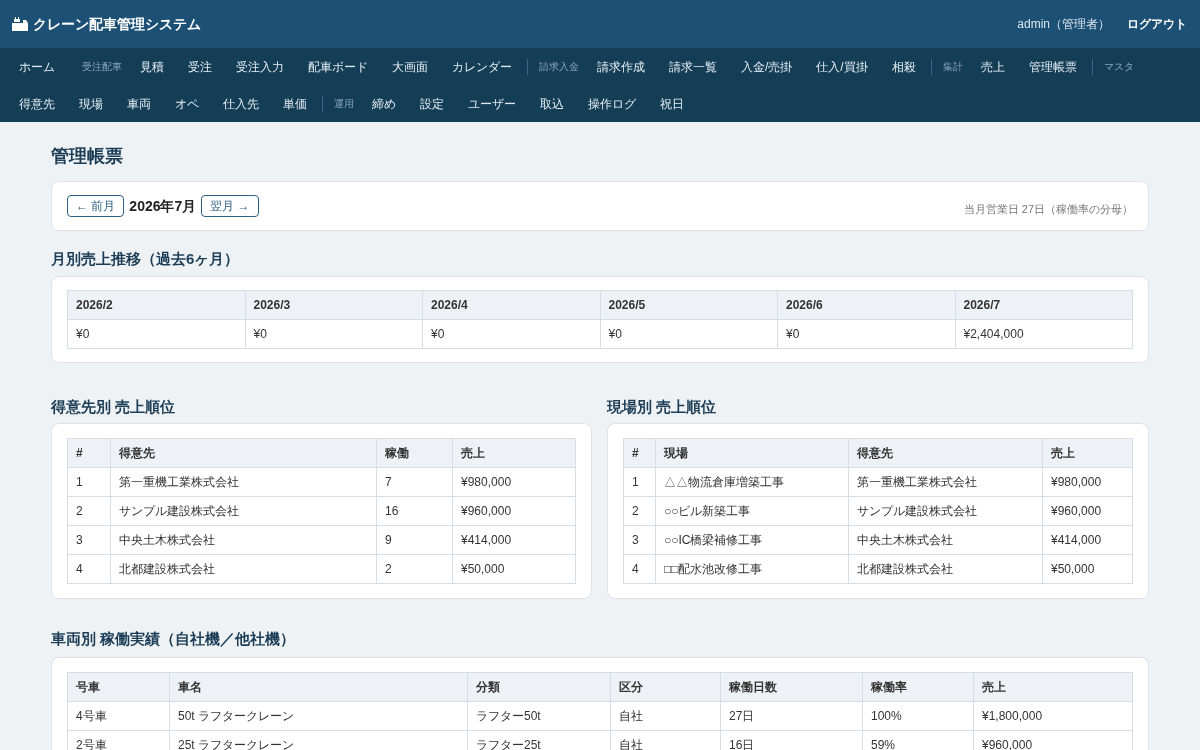 This screenshot has height=750, width=1200. What do you see at coordinates (91, 103) in the screenshot?
I see `nav-link: 現場` at bounding box center [91, 103].